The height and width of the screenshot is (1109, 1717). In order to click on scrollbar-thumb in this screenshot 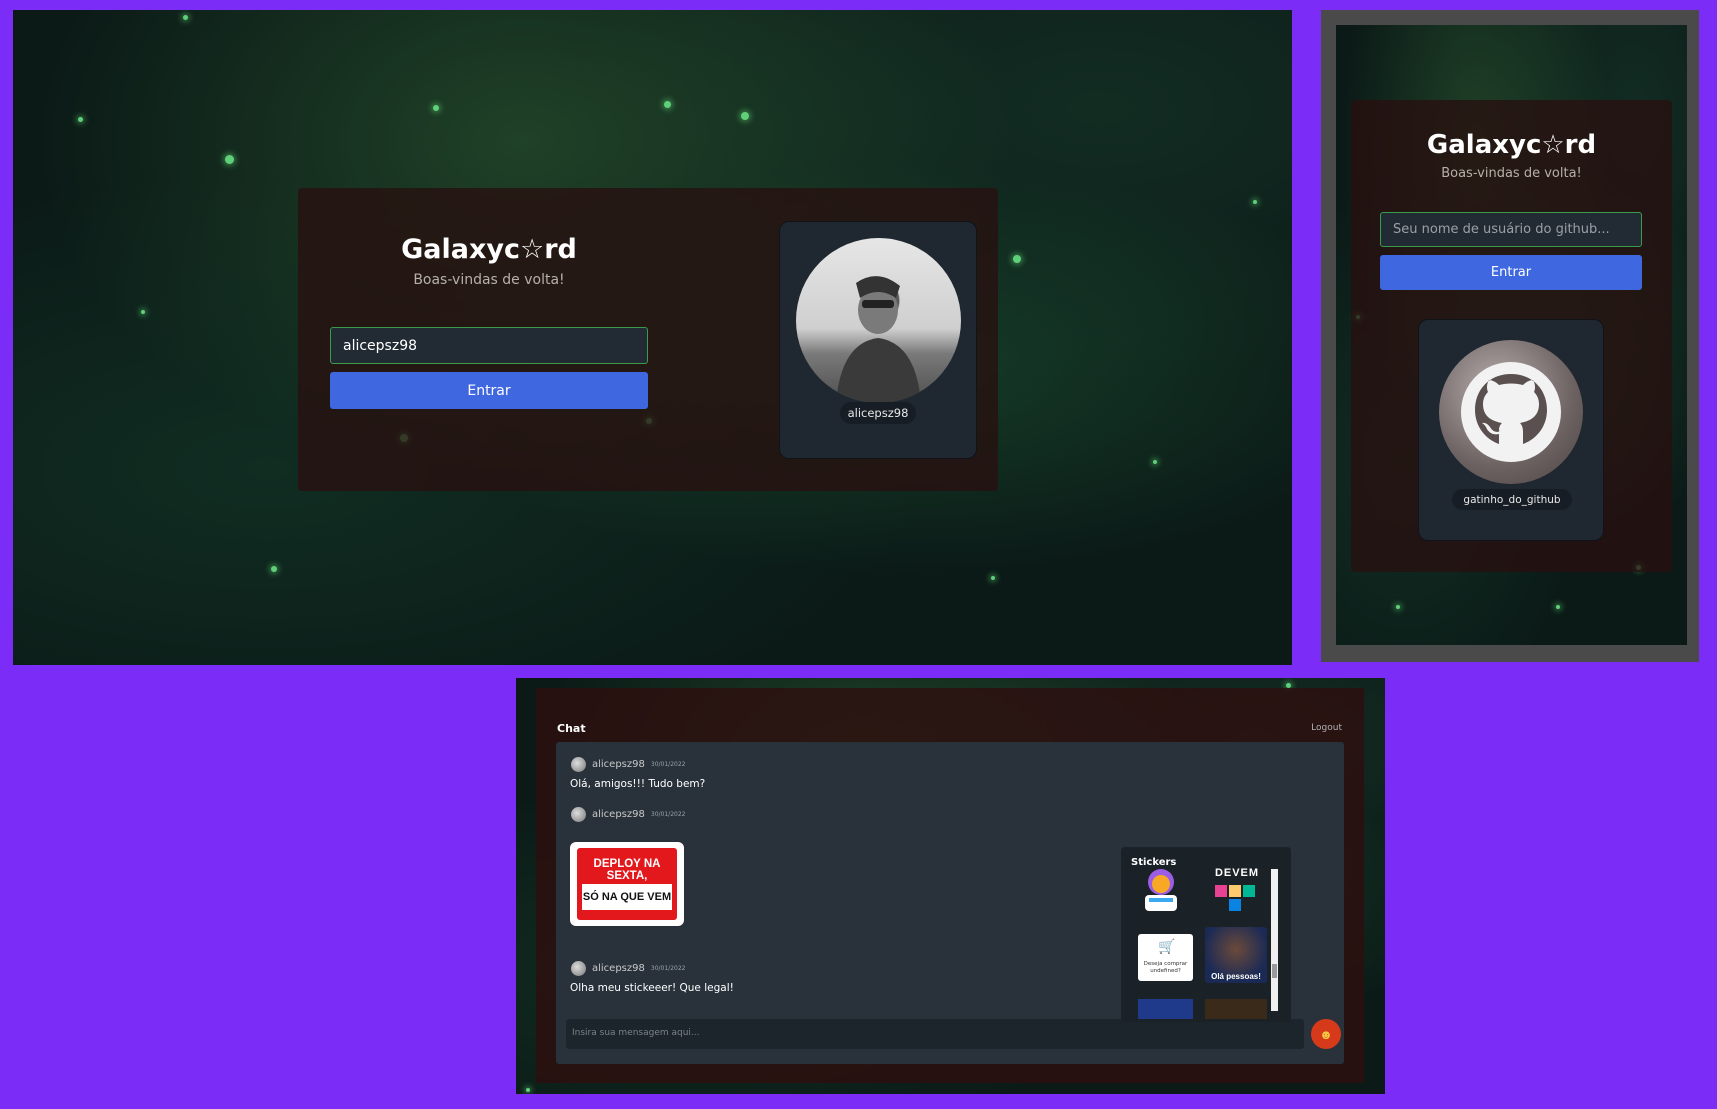, I will do `click(1274, 971)`.